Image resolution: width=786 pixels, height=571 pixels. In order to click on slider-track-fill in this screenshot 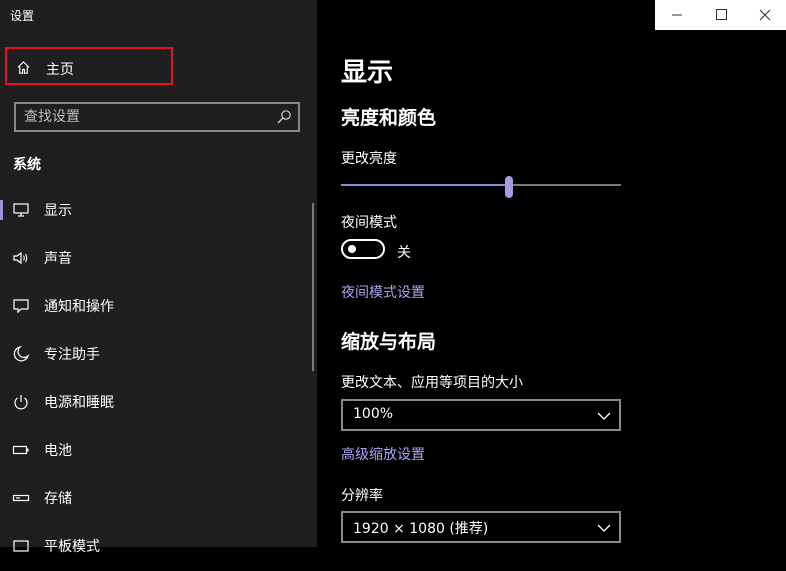, I will do `click(425, 185)`.